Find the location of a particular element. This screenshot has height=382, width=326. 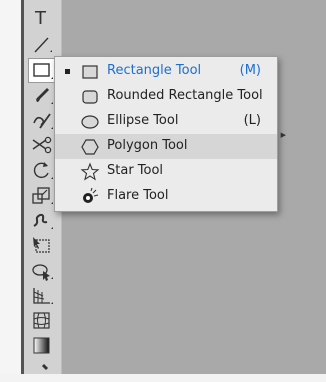

gradient-icon is located at coordinates (41, 345).